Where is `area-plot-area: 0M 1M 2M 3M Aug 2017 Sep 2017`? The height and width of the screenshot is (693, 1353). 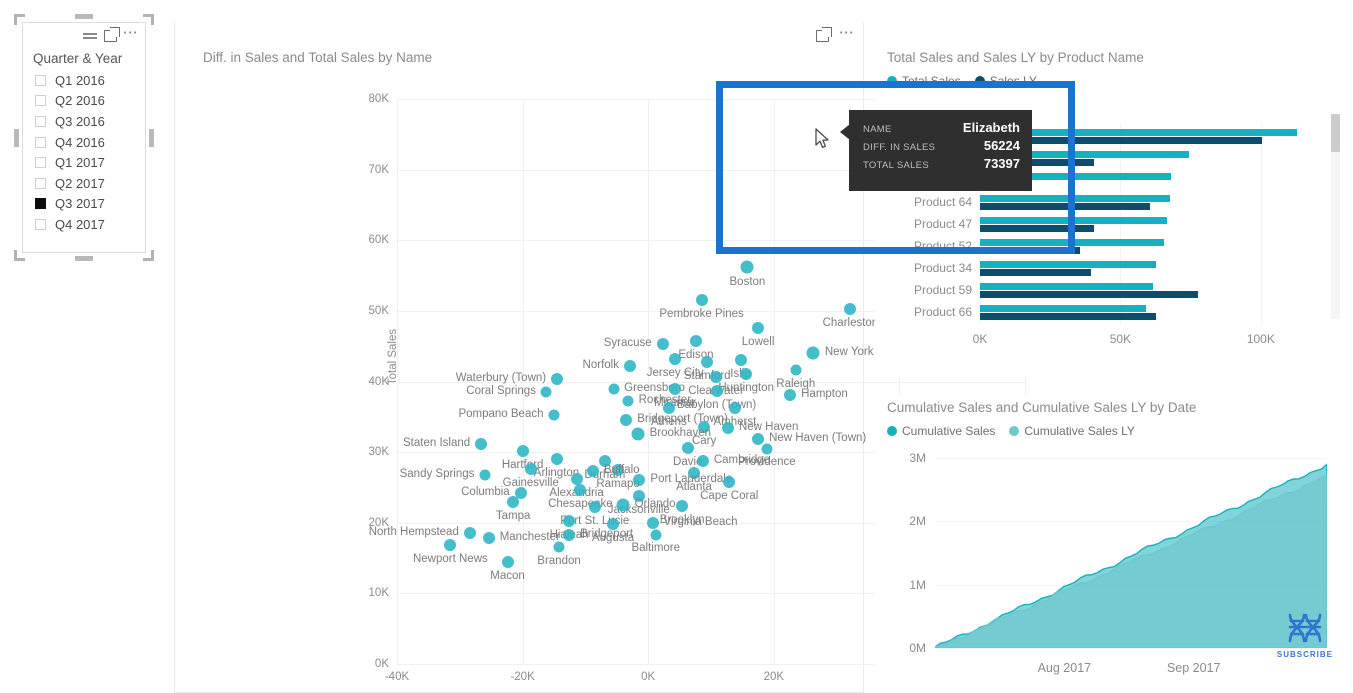 area-plot-area: 0M 1M 2M 3M Aug 2017 Sep 2017 is located at coordinates (1118, 563).